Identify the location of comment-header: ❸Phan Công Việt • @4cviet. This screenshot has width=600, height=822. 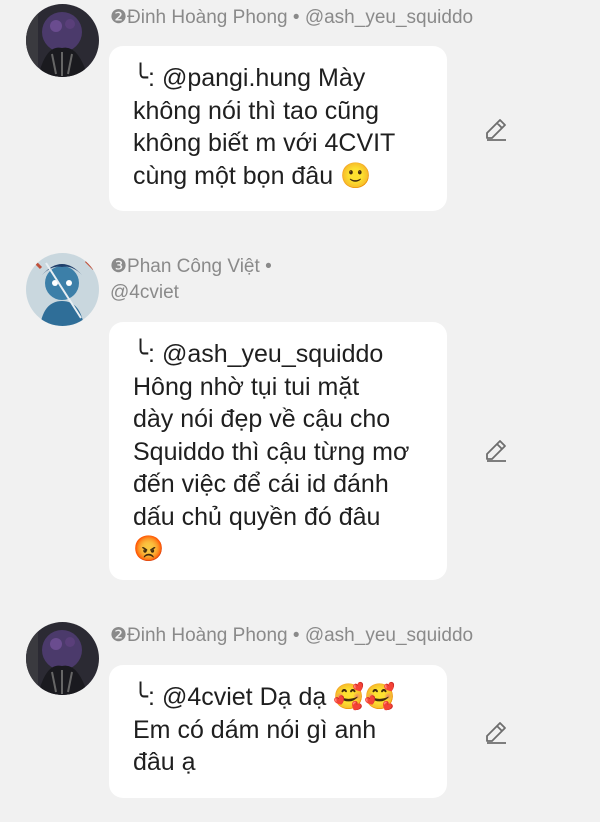
(220, 280).